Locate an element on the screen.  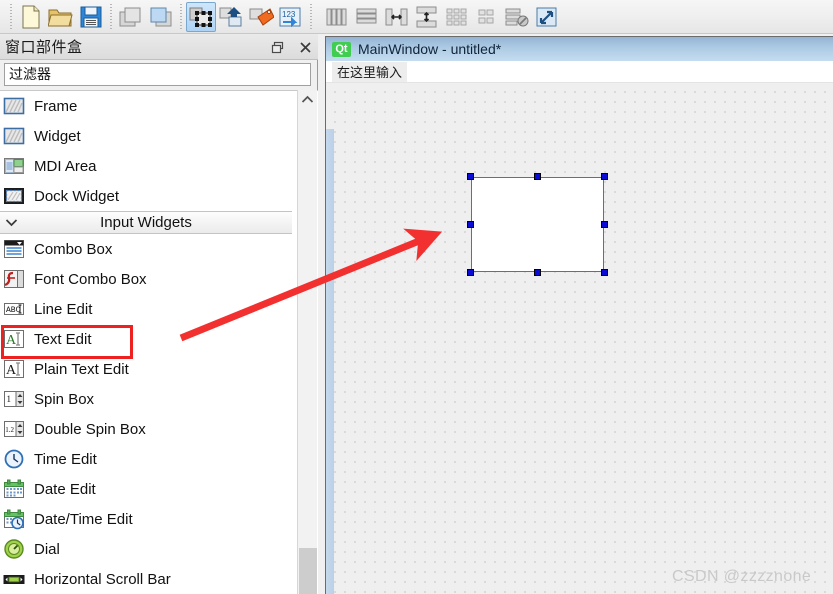
undo-stack-icon is located at coordinates (130, 16).